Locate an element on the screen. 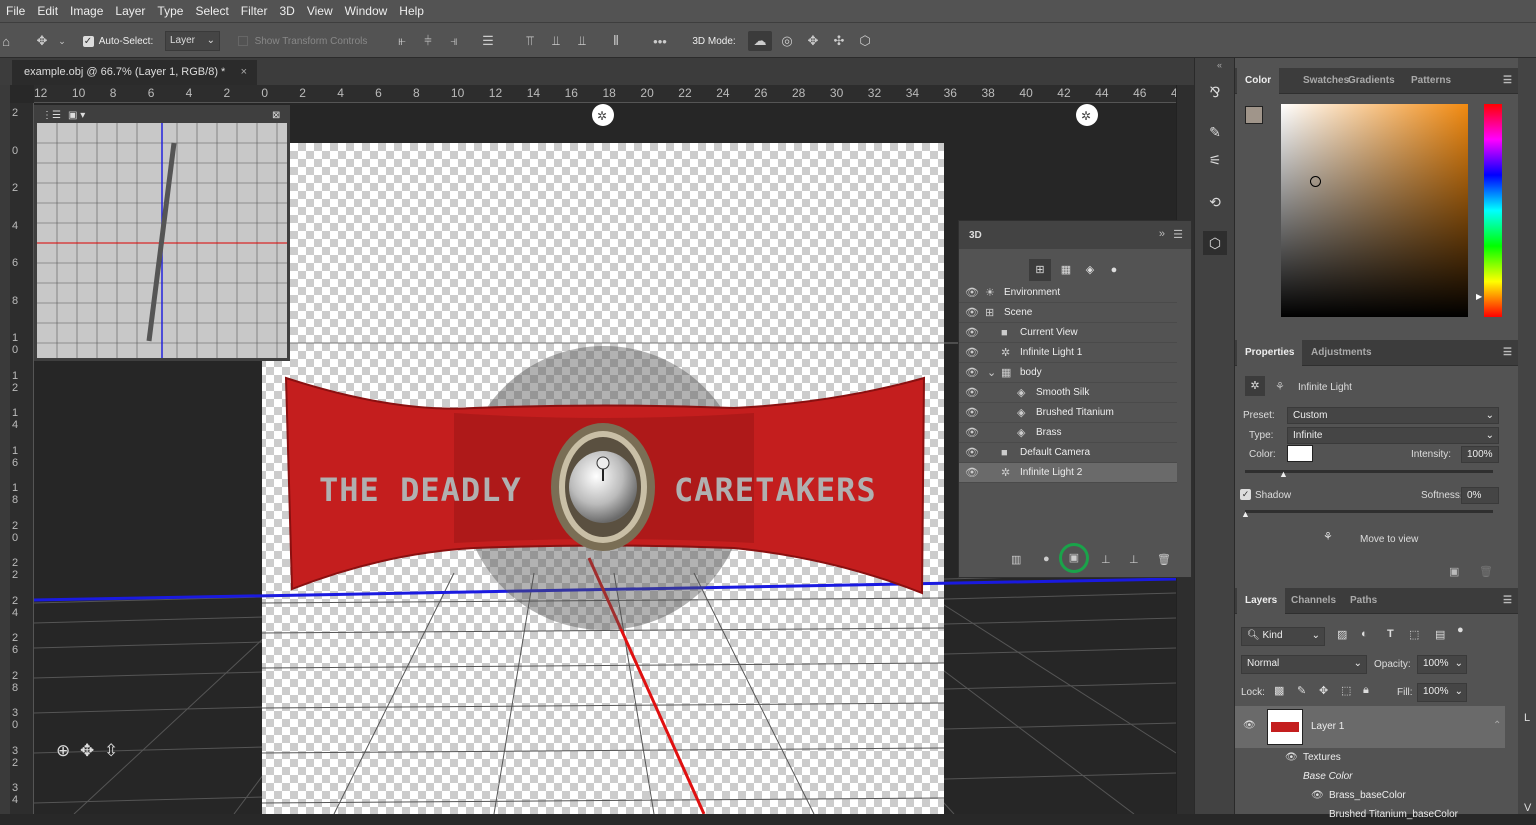 The image size is (1536, 825). pixel-filter-icon: ▨ is located at coordinates (1342, 634).